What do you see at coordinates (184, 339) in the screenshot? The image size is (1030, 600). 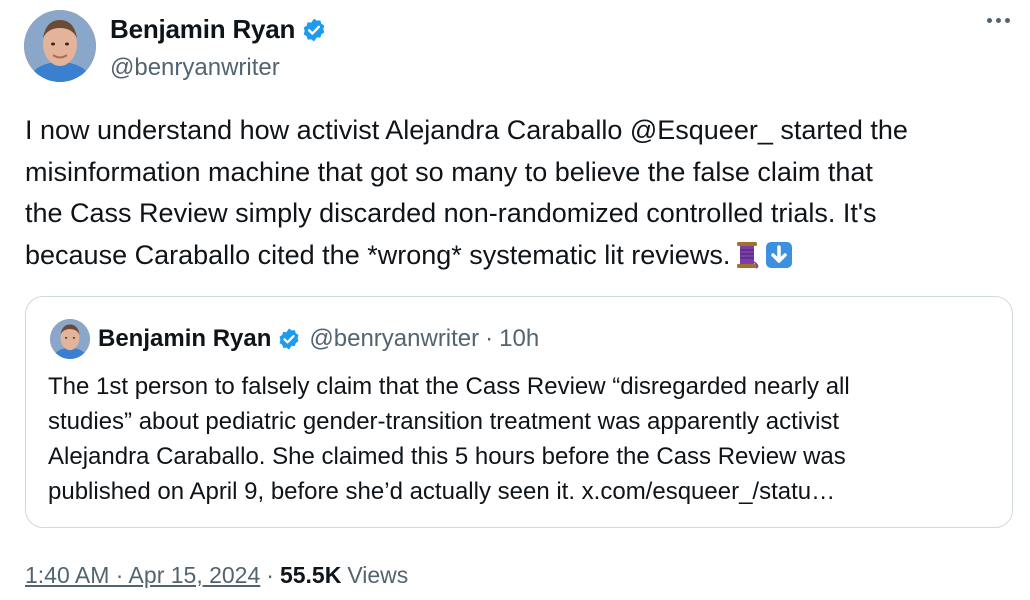 I see `quote-author-name: Benjamin Ryan` at bounding box center [184, 339].